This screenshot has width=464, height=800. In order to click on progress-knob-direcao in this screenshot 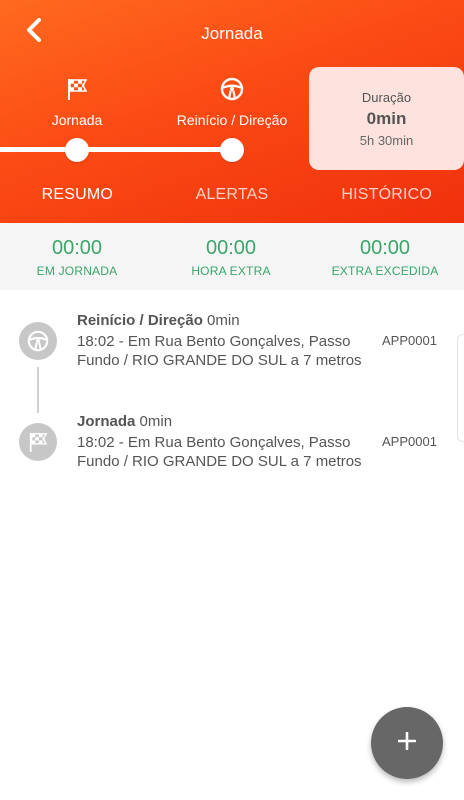, I will do `click(232, 150)`.